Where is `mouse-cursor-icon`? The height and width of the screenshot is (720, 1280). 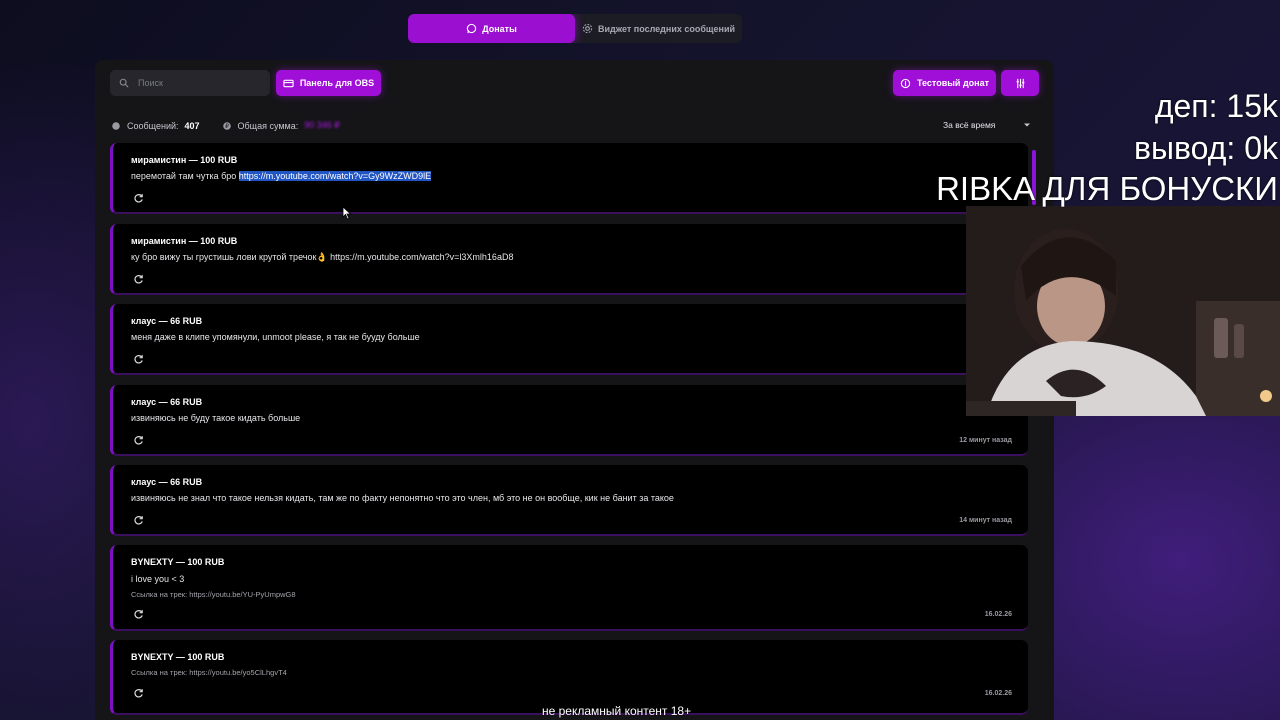
mouse-cursor-icon is located at coordinates (347, 213).